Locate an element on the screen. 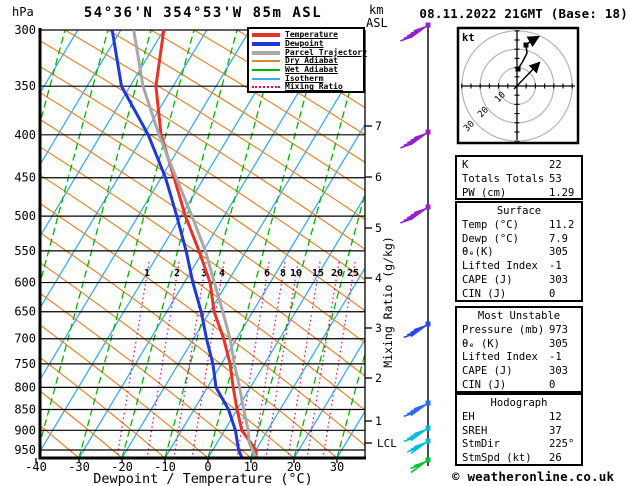 The height and width of the screenshot is (486, 629). pressure-tick-label: 700 is located at coordinates (25, 339).